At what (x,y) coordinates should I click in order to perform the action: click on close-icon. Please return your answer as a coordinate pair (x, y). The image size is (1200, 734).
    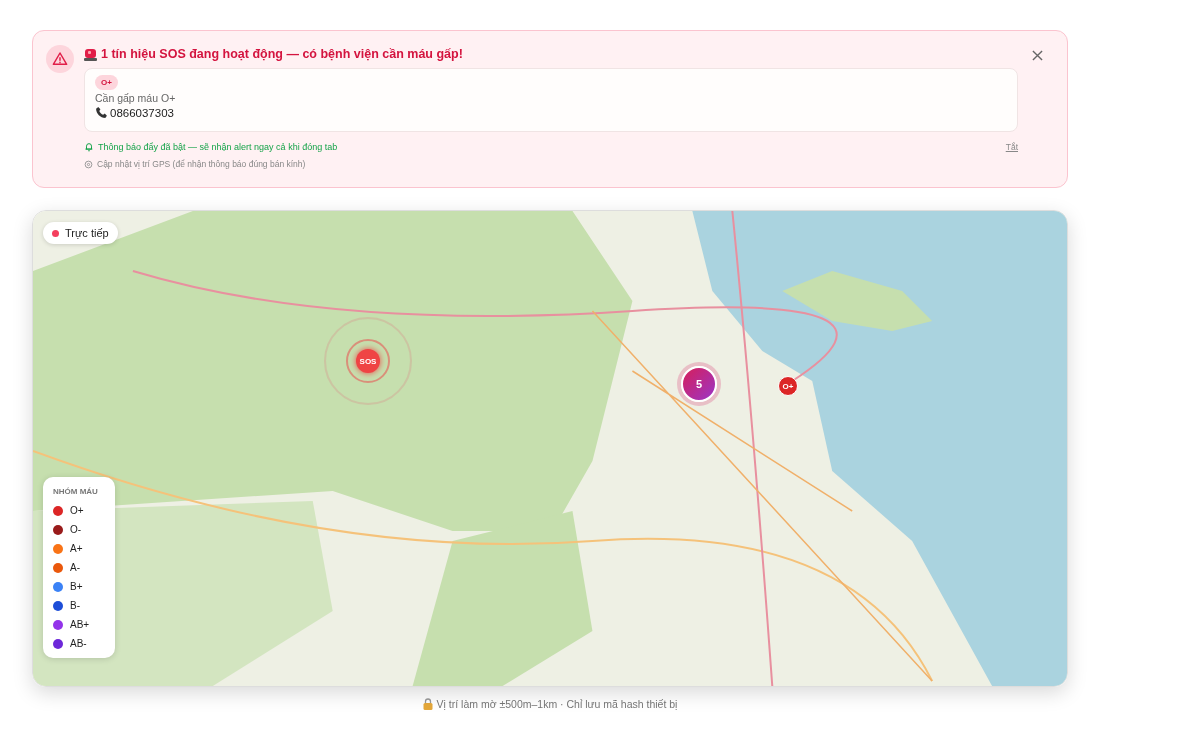
    Looking at the image, I should click on (1037, 55).